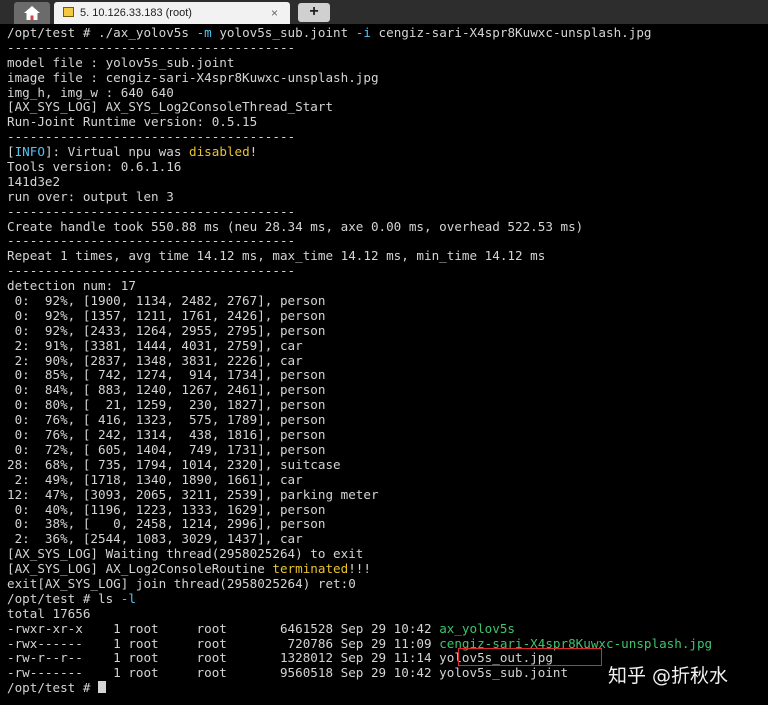 Image resolution: width=768 pixels, height=705 pixels. Describe the element at coordinates (204, 32) in the screenshot. I see `terminal-text: -m` at that location.